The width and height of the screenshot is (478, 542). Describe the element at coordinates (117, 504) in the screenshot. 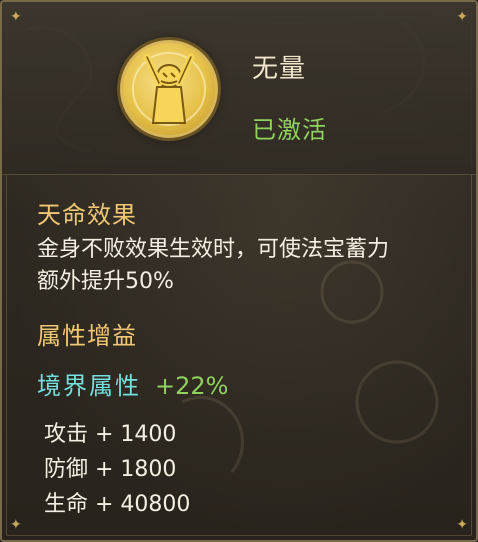

I see `stat-health: 生命 + 40800` at that location.